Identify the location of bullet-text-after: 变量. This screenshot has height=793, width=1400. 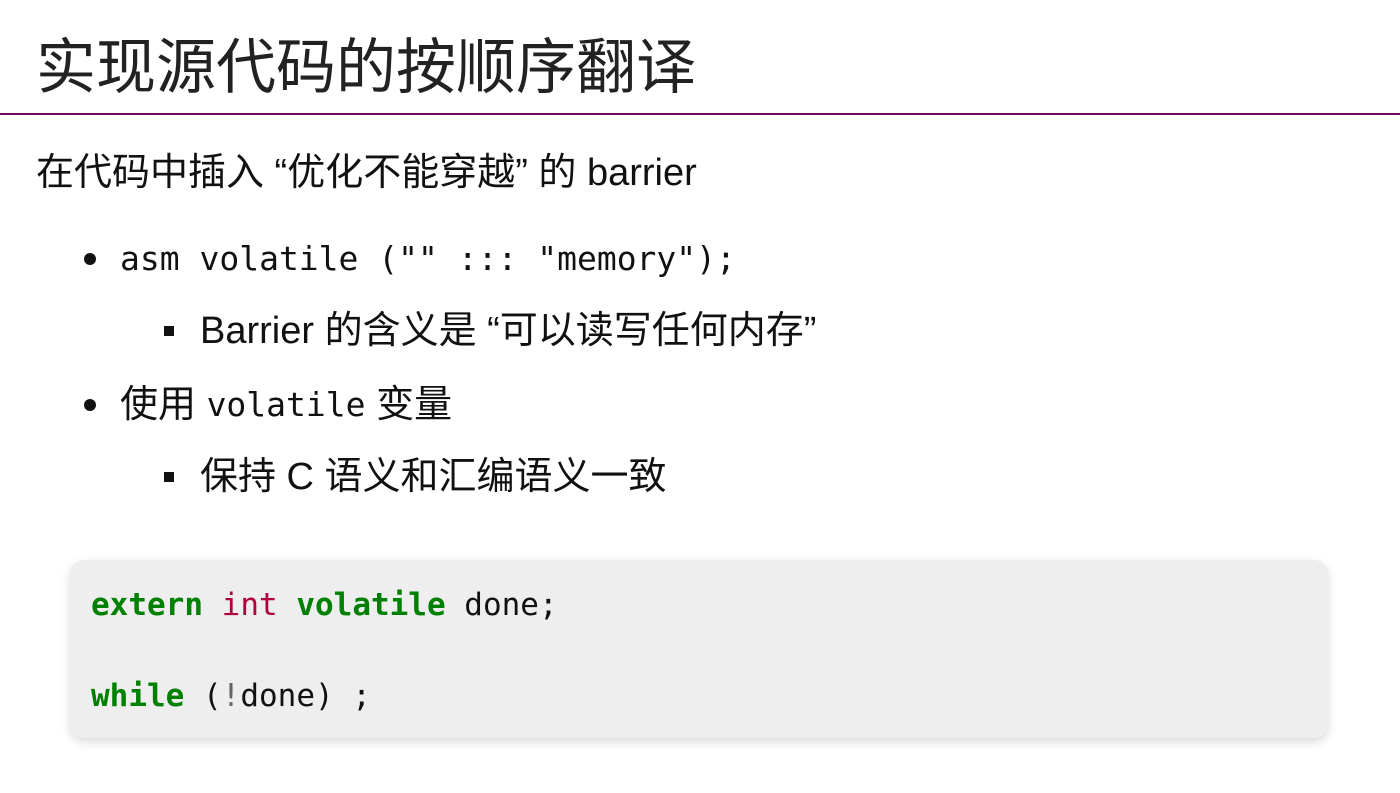
(409, 405).